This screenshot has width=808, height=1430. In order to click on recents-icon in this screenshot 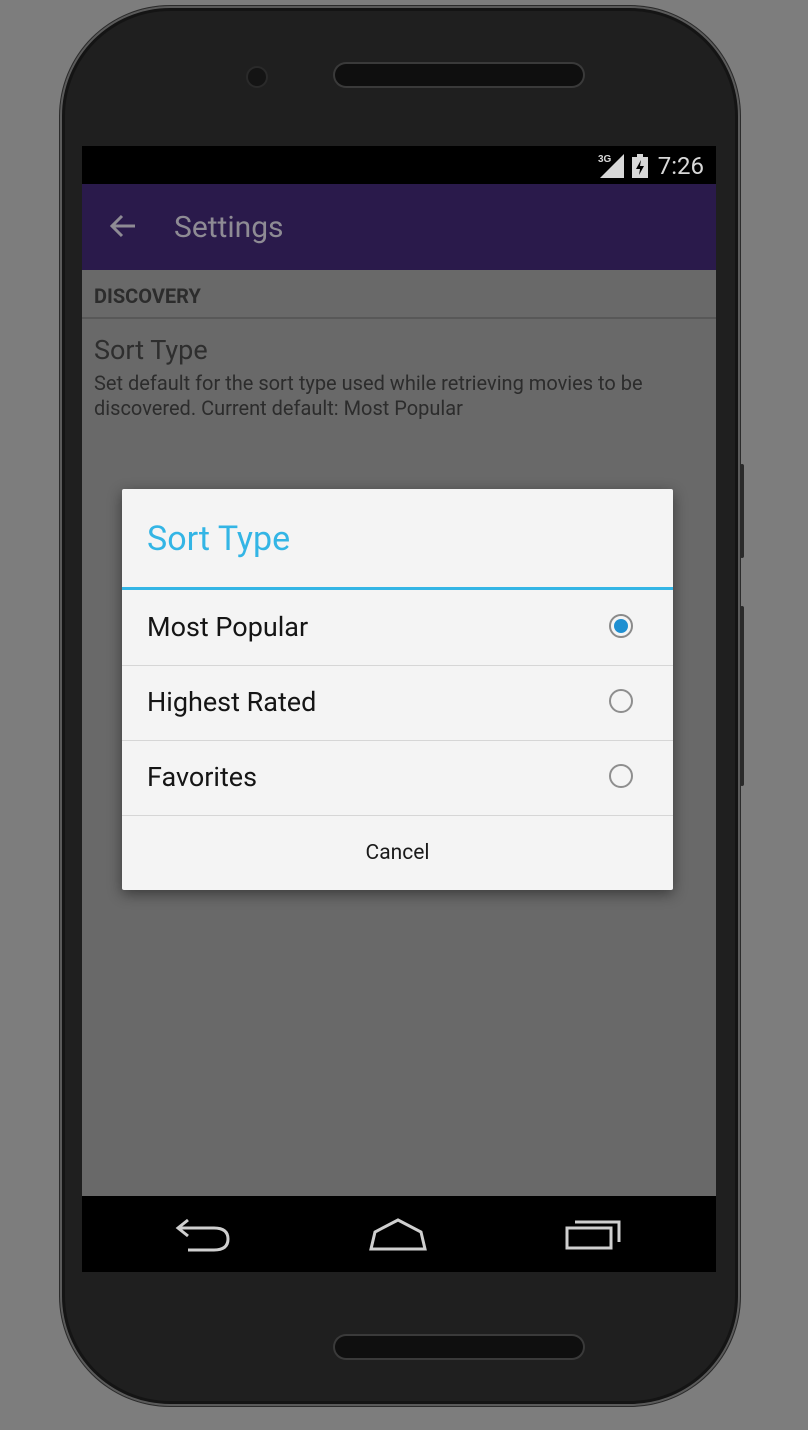, I will do `click(594, 1236)`.